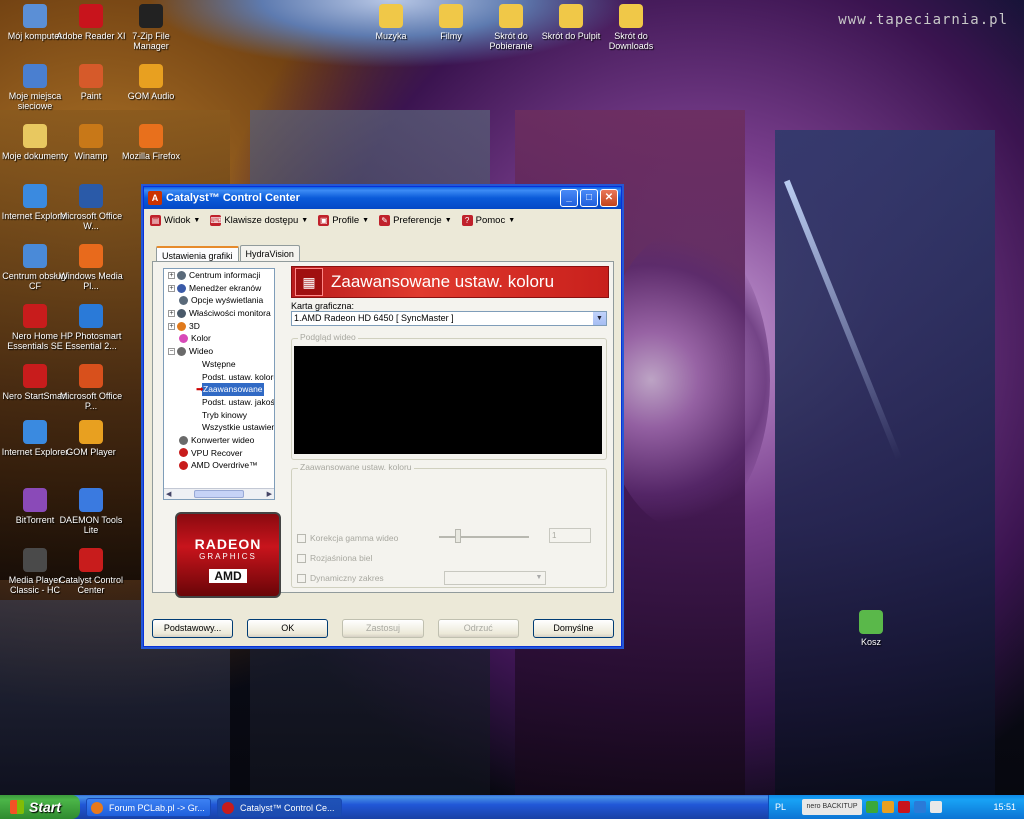 The height and width of the screenshot is (819, 1024). What do you see at coordinates (495, 578) in the screenshot?
I see `dynamic-range-select: ▼` at bounding box center [495, 578].